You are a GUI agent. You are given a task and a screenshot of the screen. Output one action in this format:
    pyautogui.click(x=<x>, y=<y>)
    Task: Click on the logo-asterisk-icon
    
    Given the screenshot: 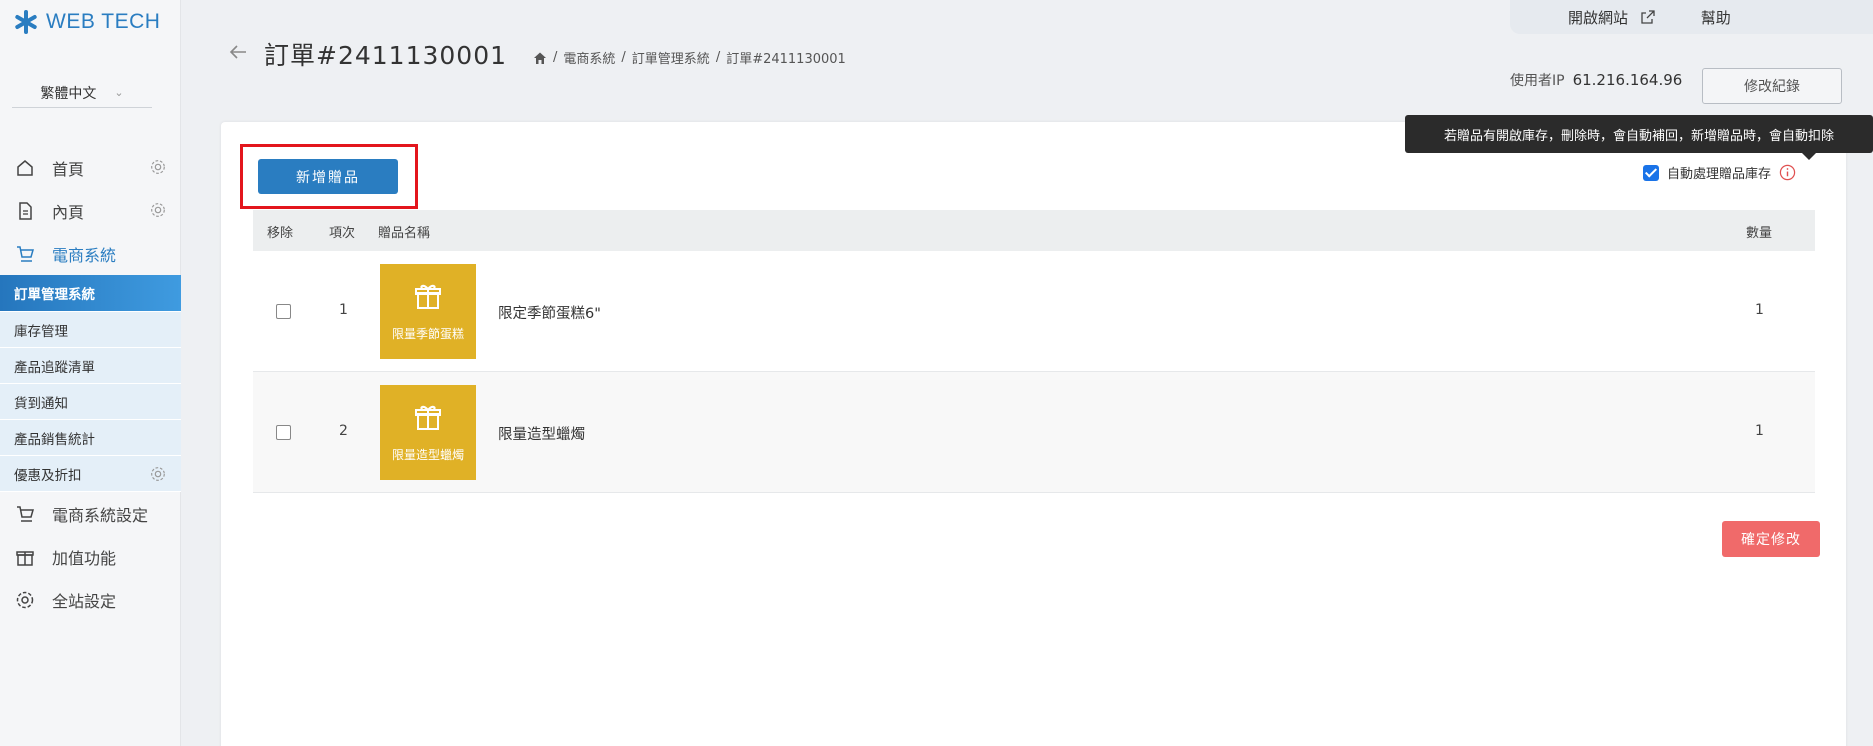 What is the action you would take?
    pyautogui.click(x=26, y=22)
    